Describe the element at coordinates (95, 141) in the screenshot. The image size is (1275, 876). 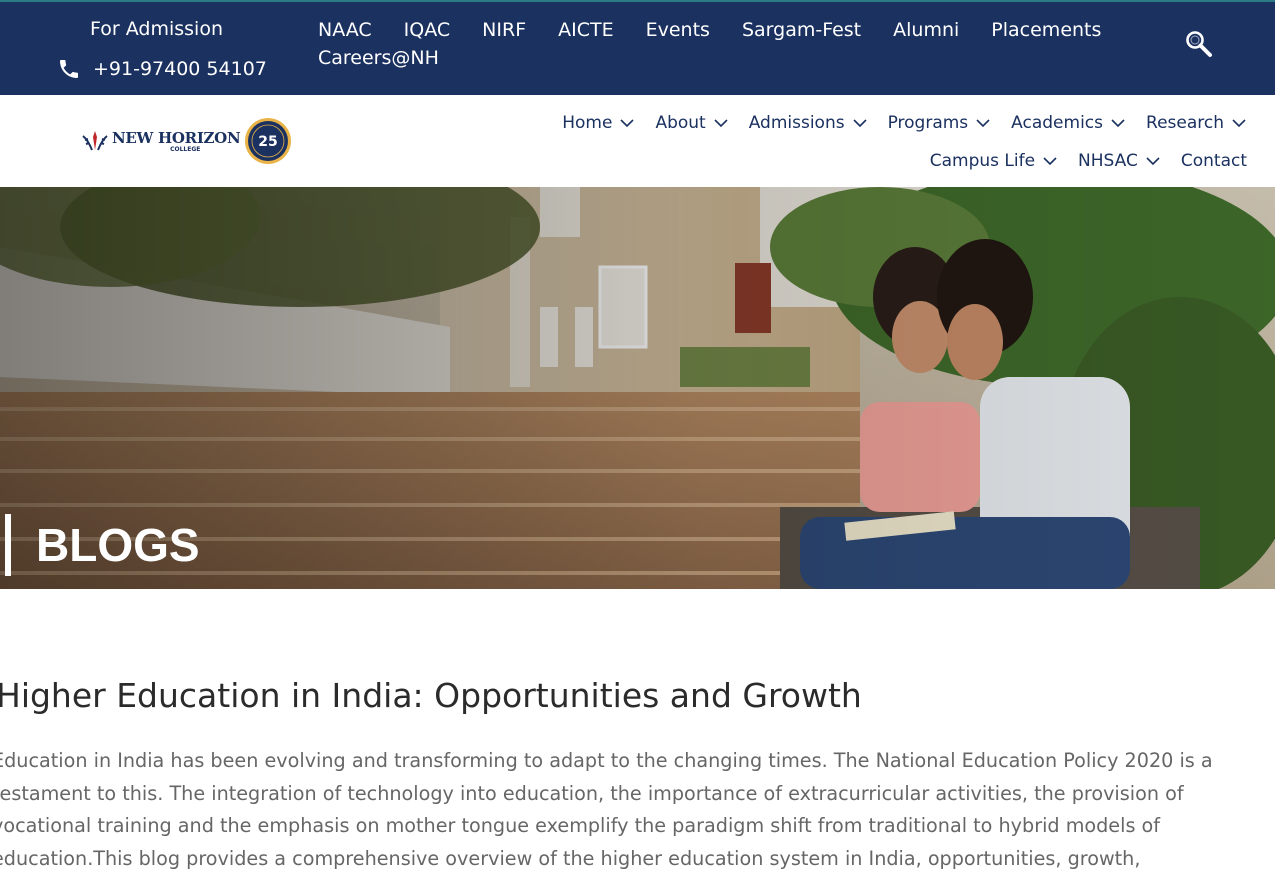
I see `crest-icon` at that location.